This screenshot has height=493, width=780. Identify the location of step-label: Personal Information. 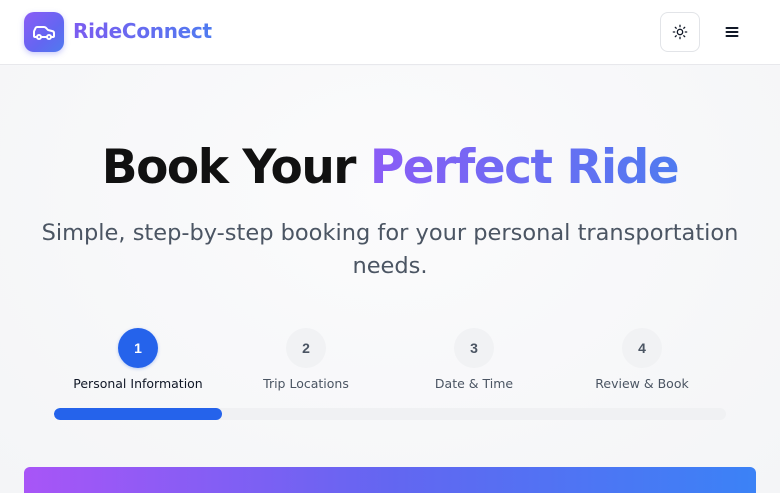
(138, 383).